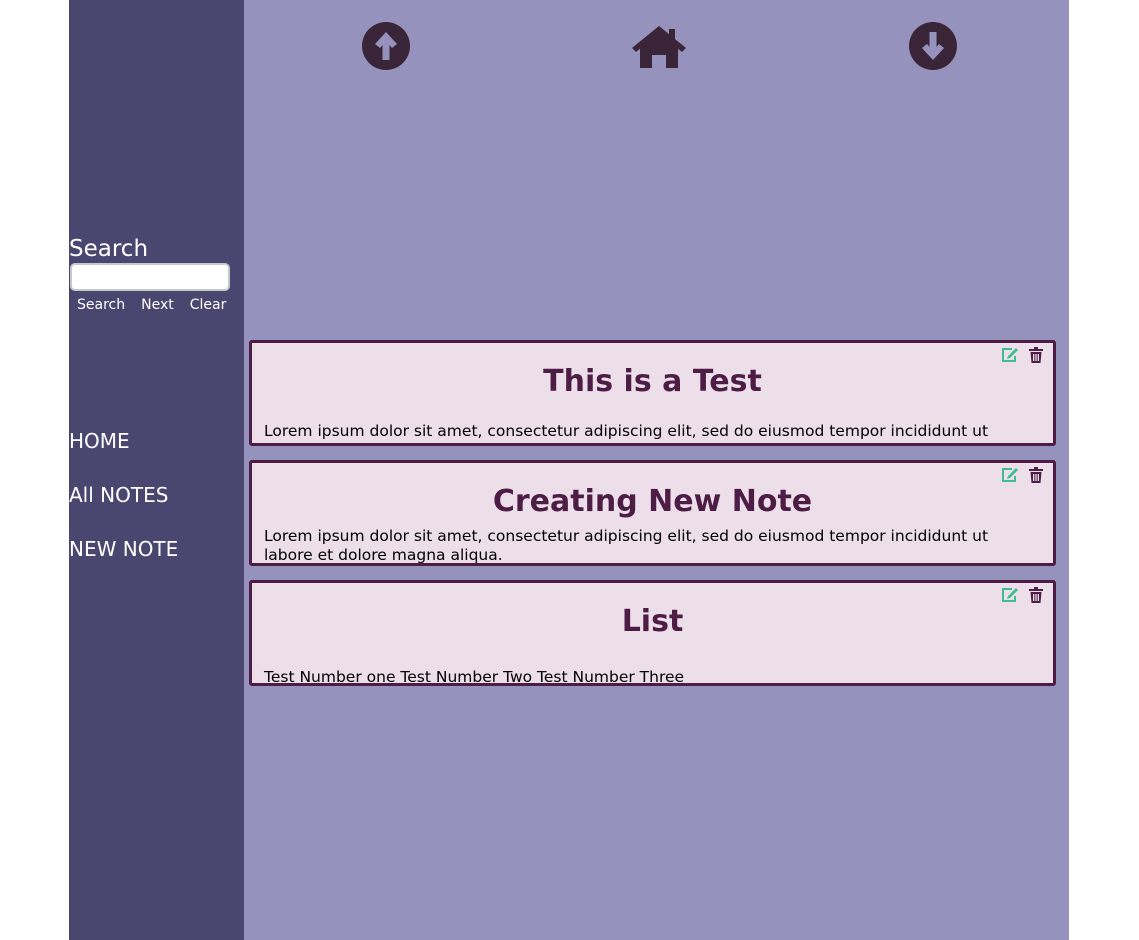  Describe the element at coordinates (386, 48) in the screenshot. I see `arrow-up-circle-icon` at that location.